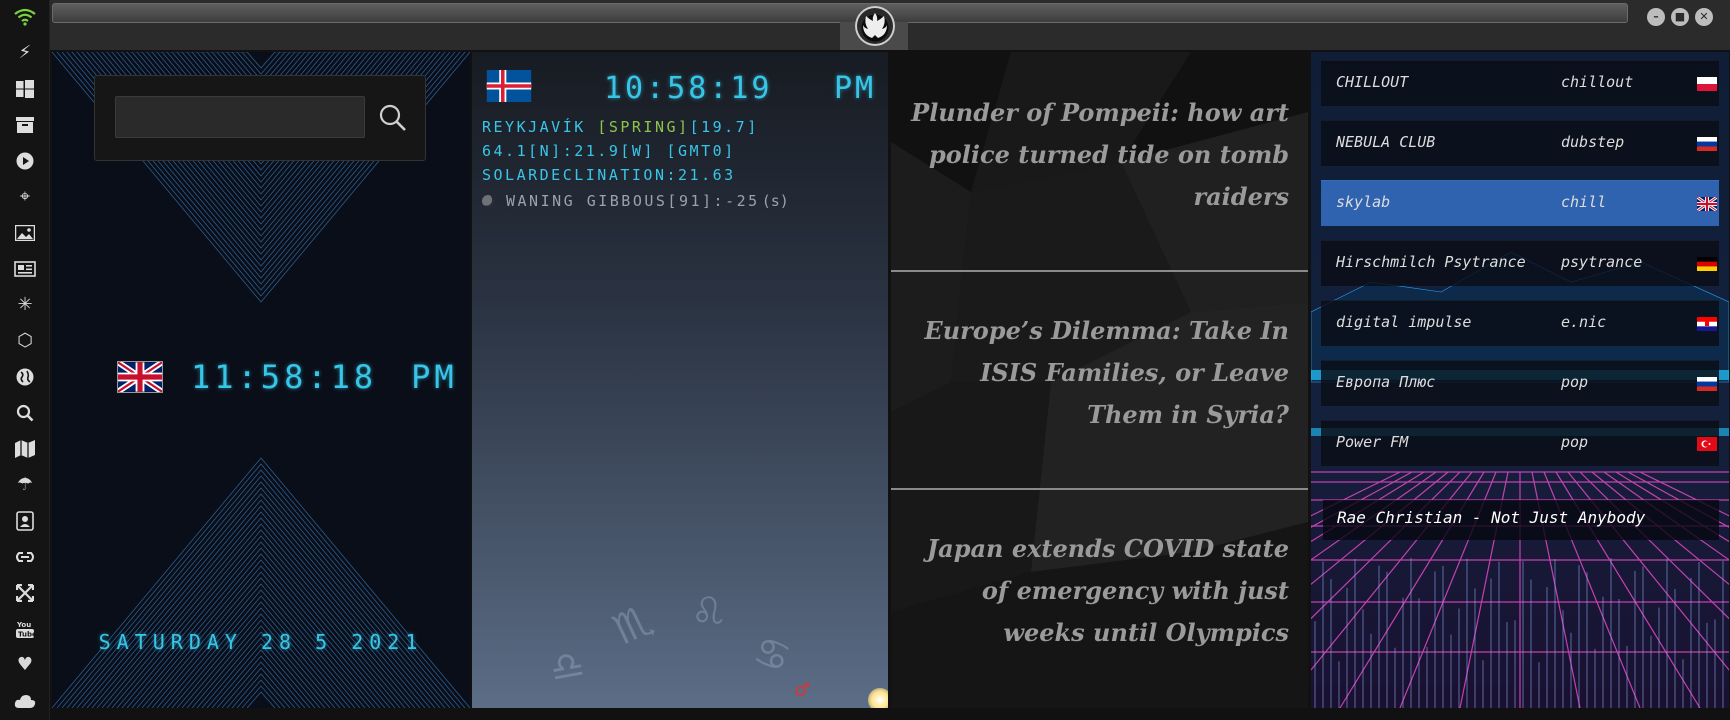 Image resolution: width=1730 pixels, height=720 pixels. I want to click on hexagon-icon: ⬡, so click(25, 341).